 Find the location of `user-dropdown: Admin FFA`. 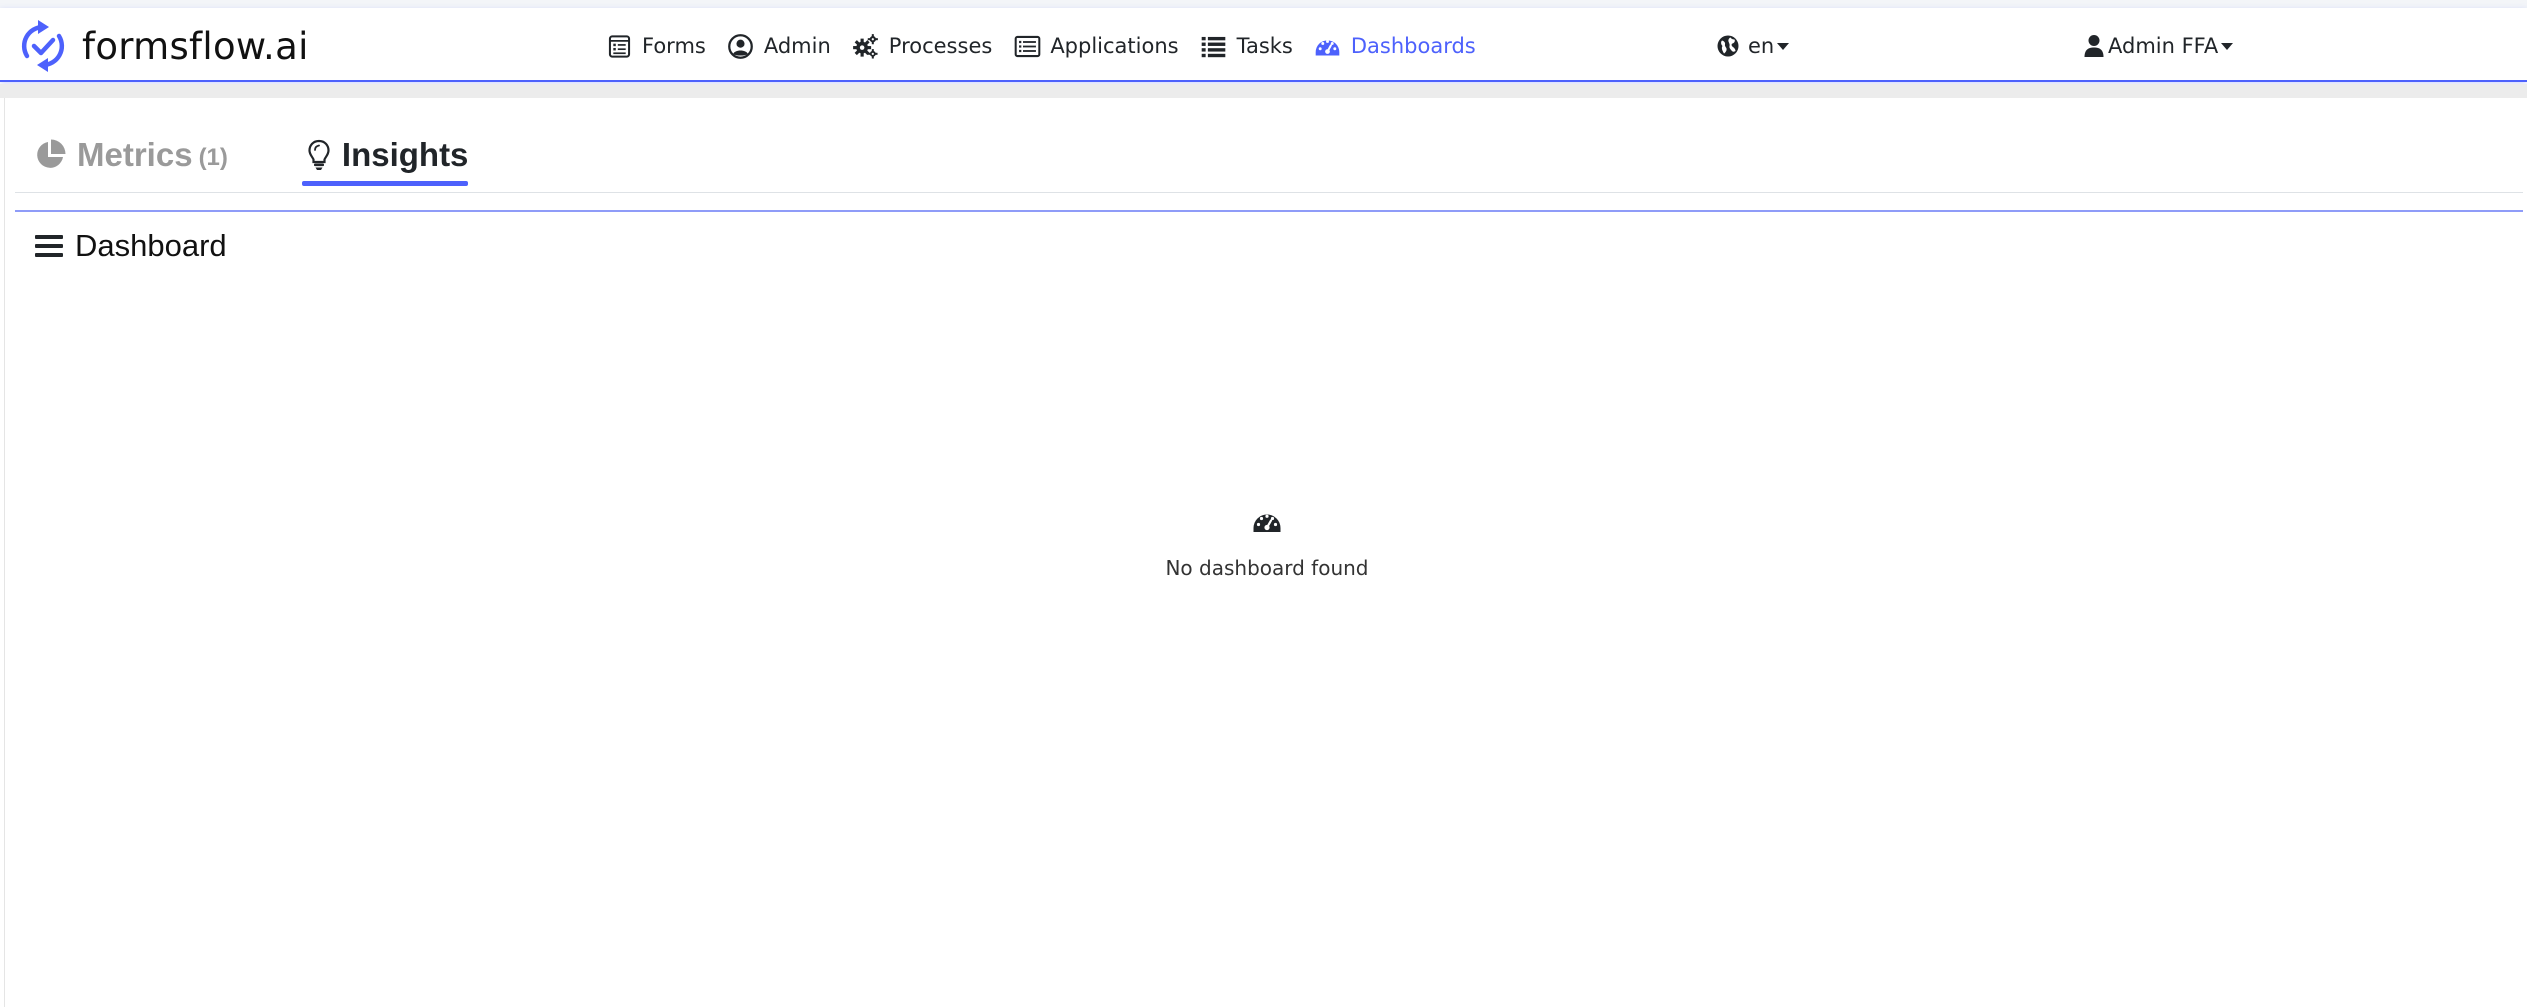

user-dropdown: Admin FFA is located at coordinates (2159, 46).